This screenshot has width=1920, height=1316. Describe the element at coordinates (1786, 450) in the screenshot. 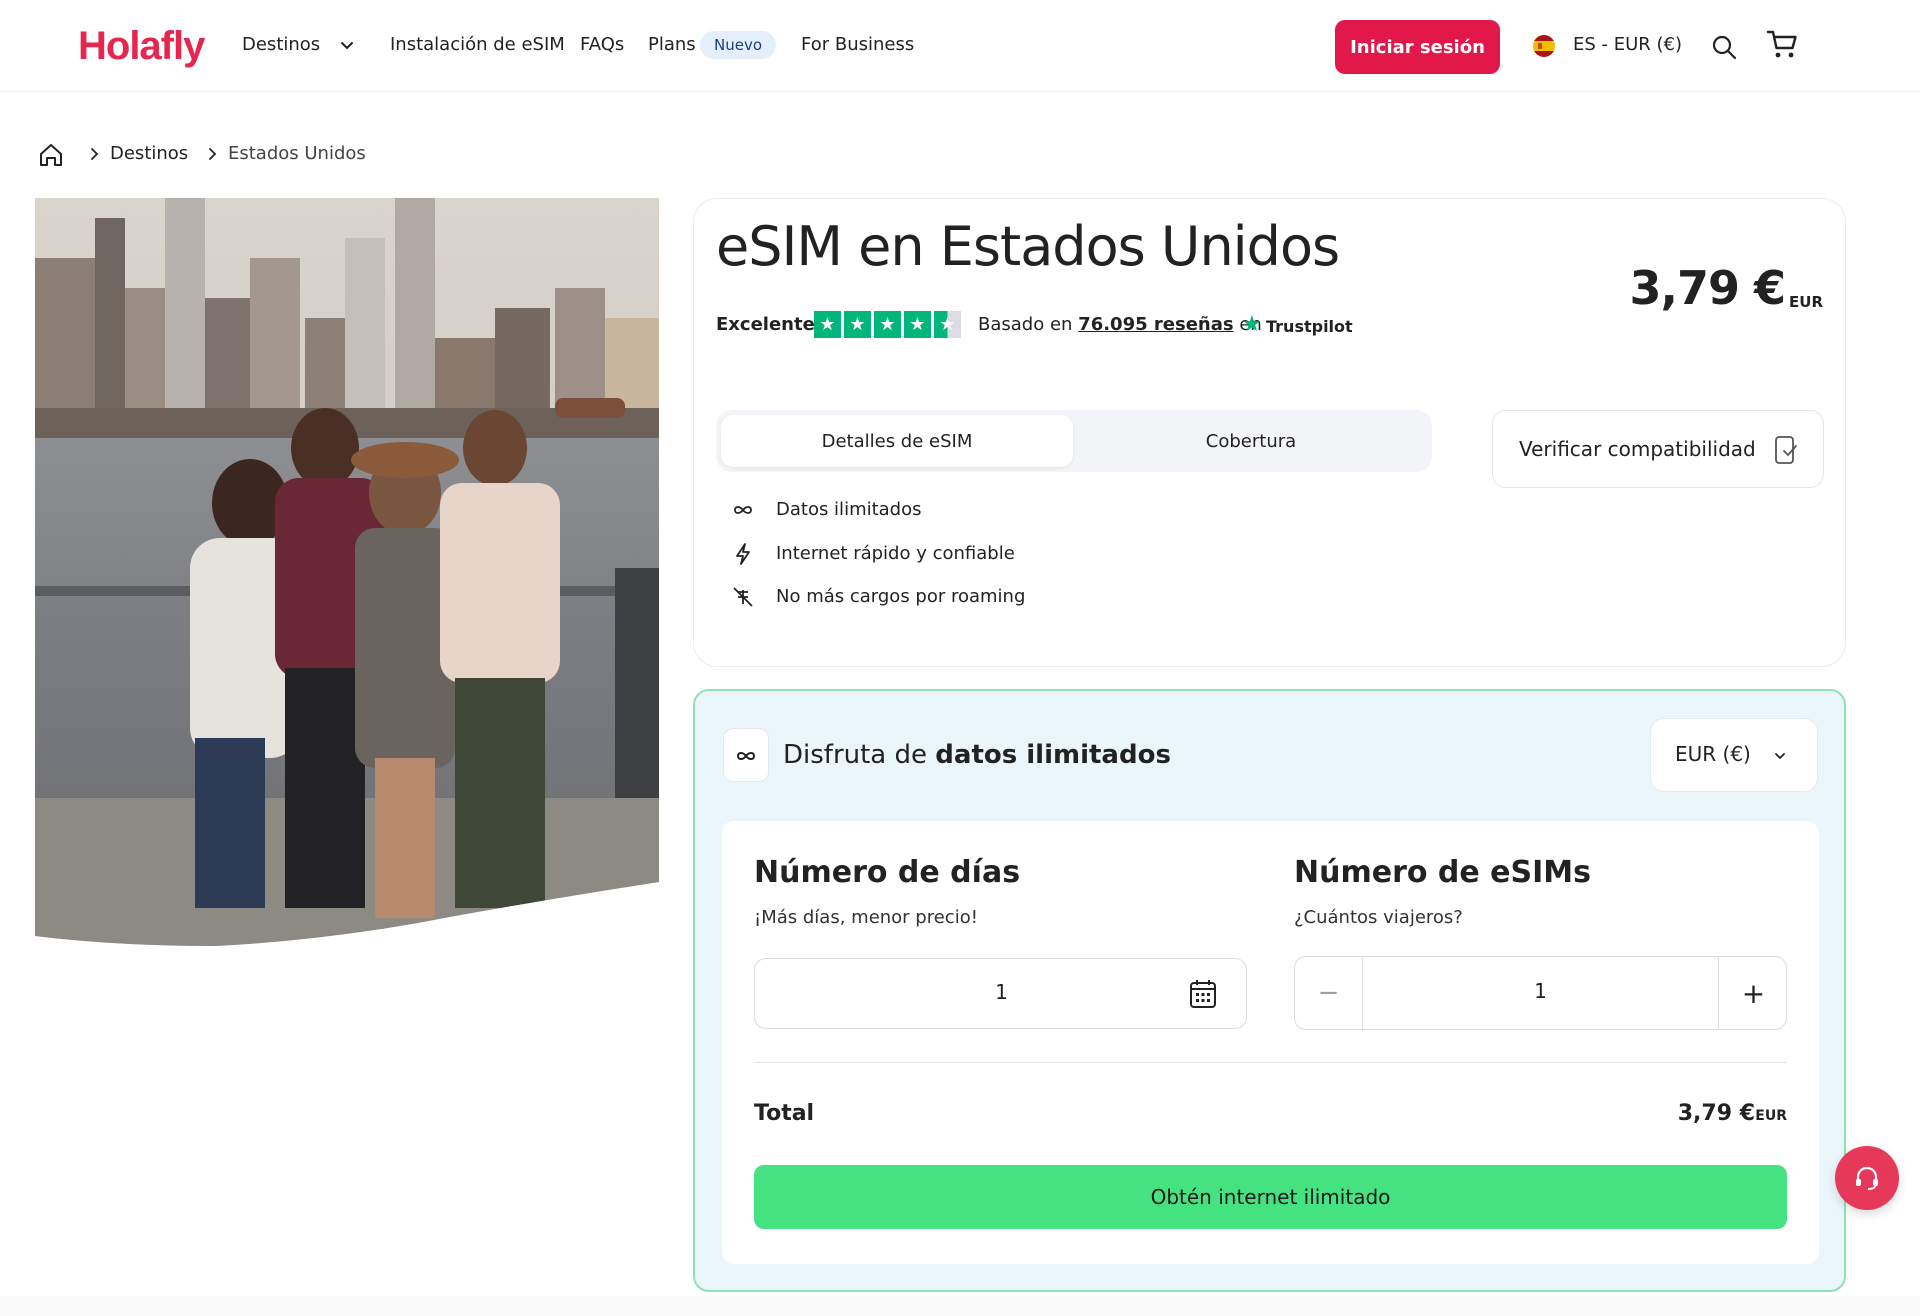

I see `phone-check-icon` at that location.